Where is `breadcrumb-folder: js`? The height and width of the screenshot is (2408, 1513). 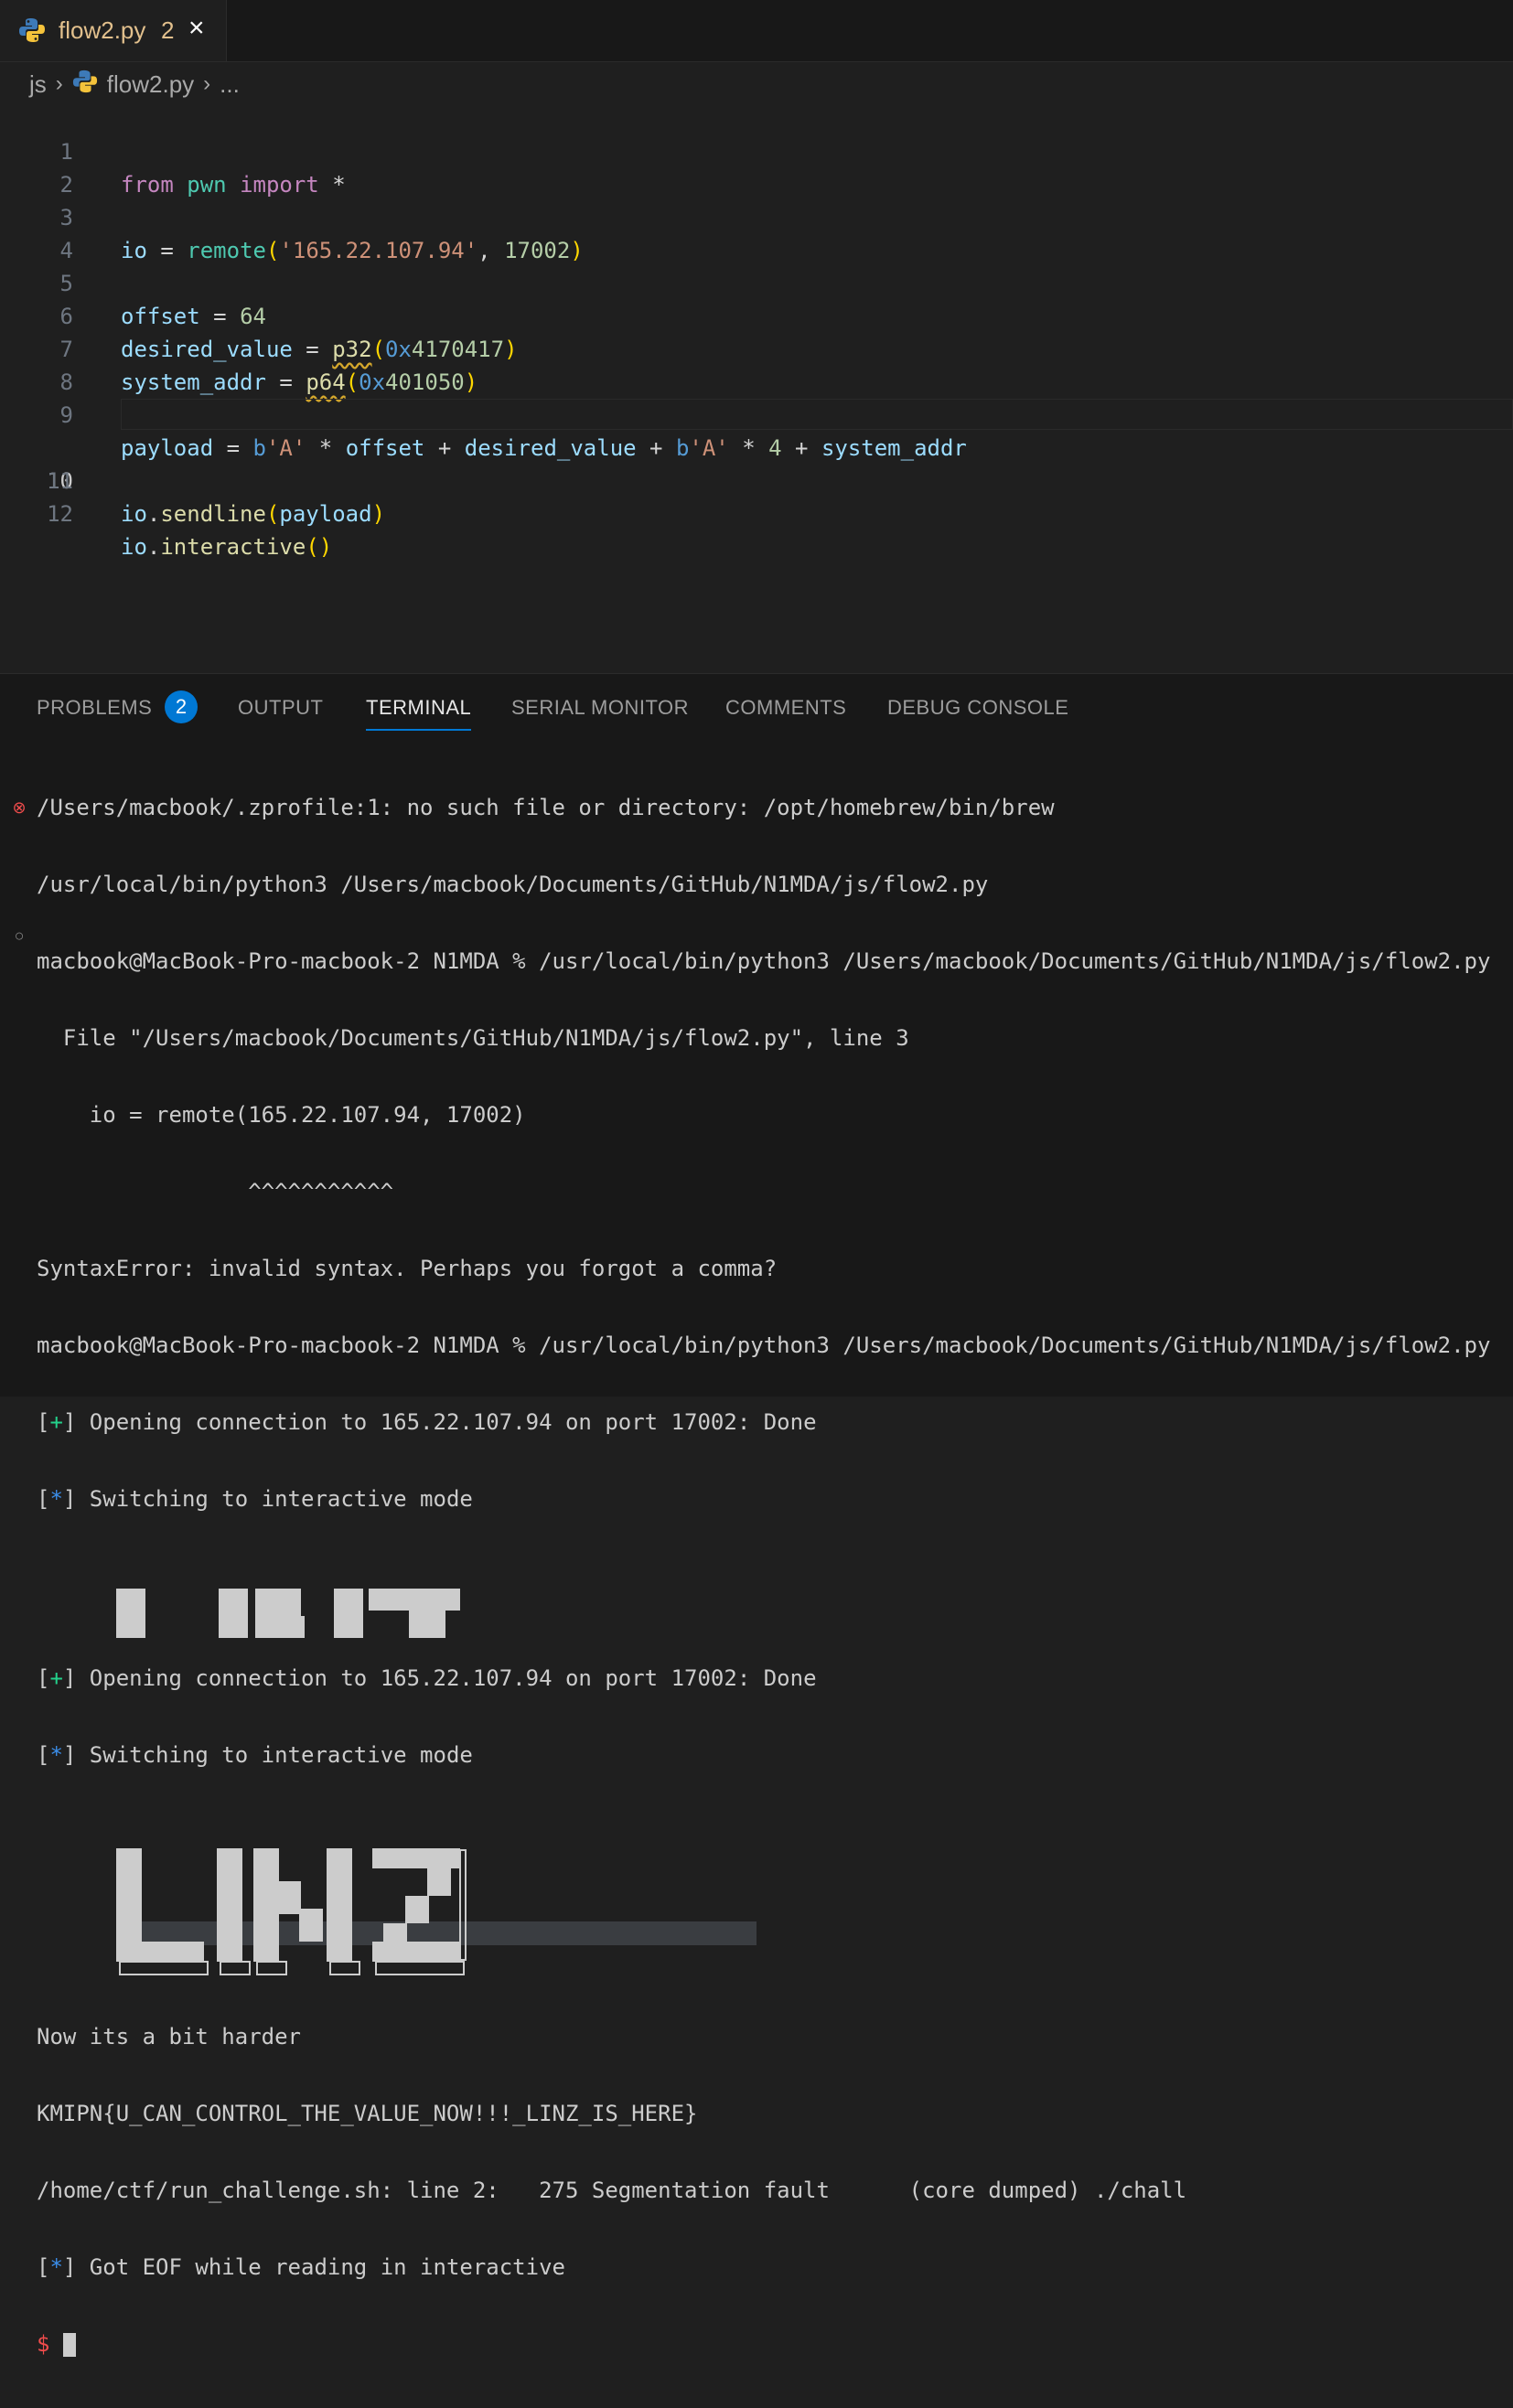 breadcrumb-folder: js is located at coordinates (38, 84).